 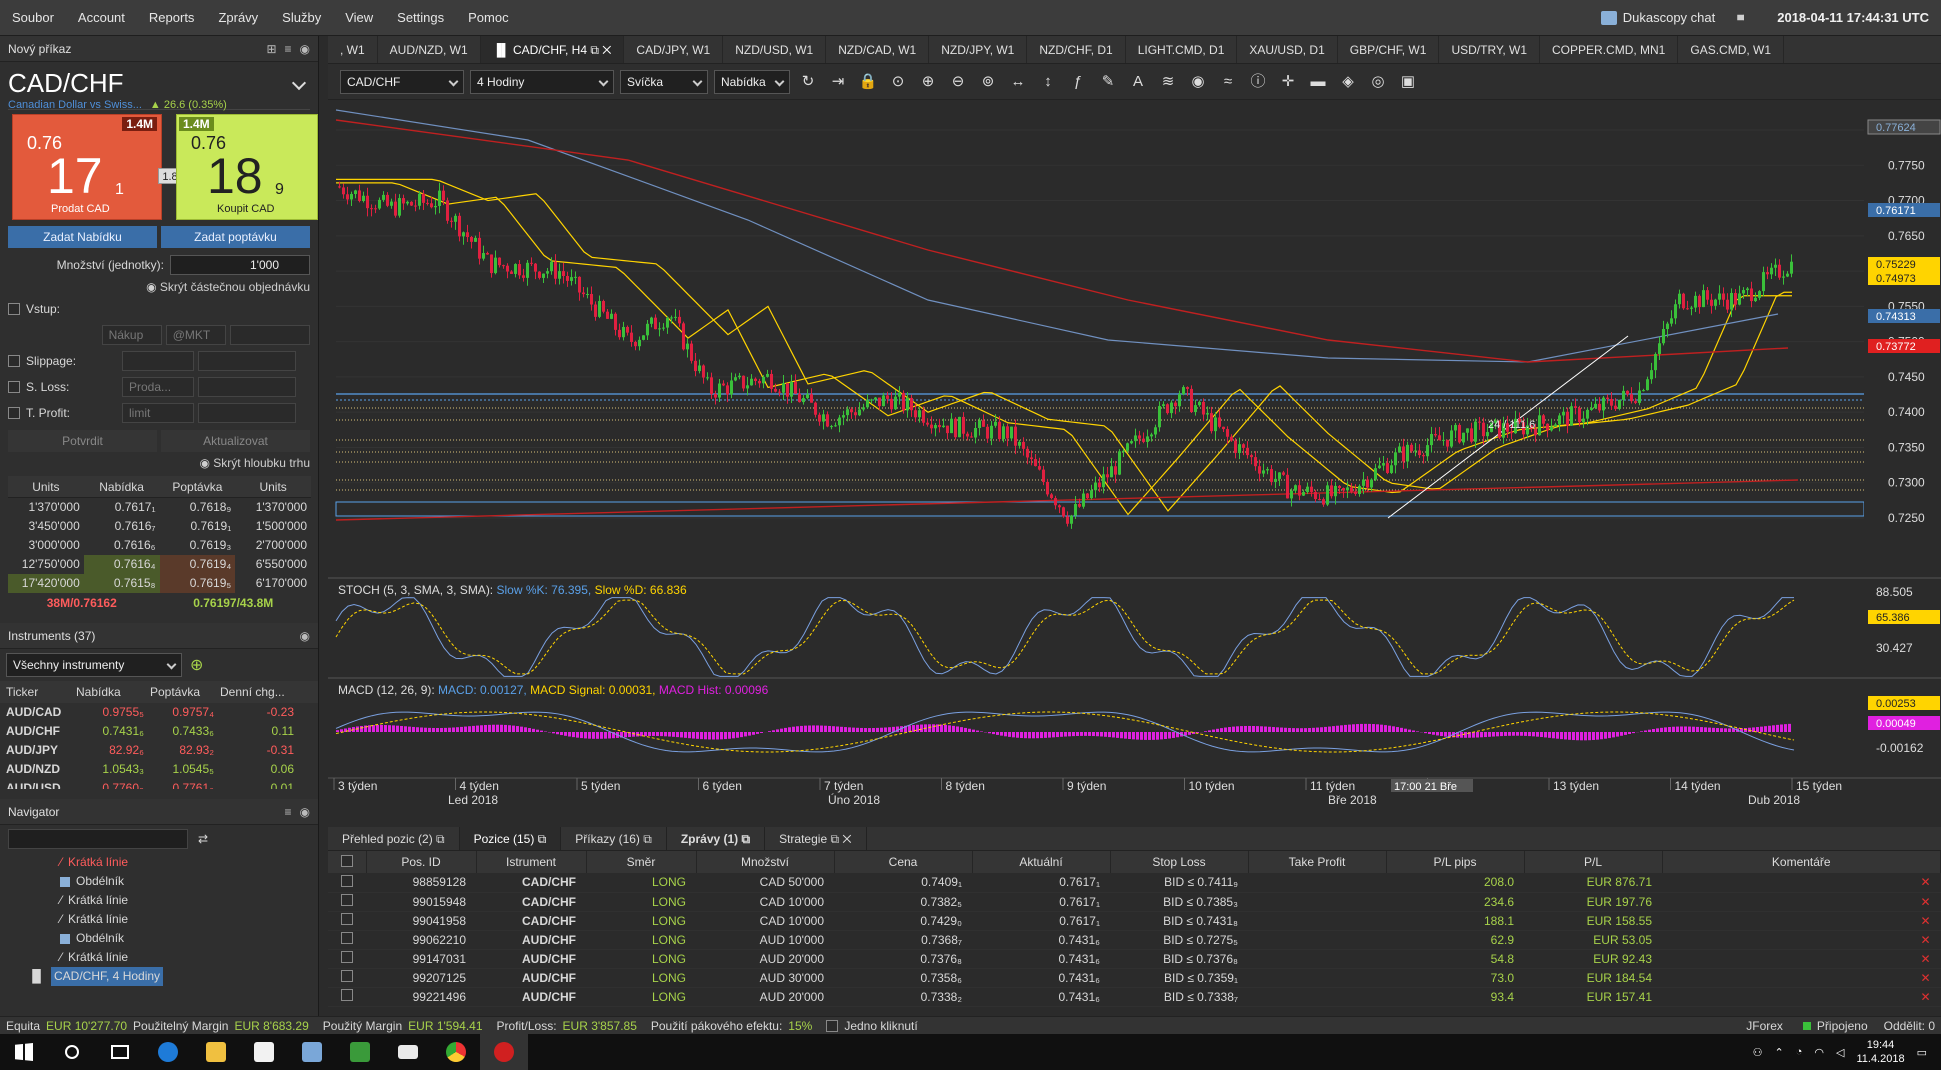 What do you see at coordinates (98, 839) in the screenshot?
I see `navigator-search` at bounding box center [98, 839].